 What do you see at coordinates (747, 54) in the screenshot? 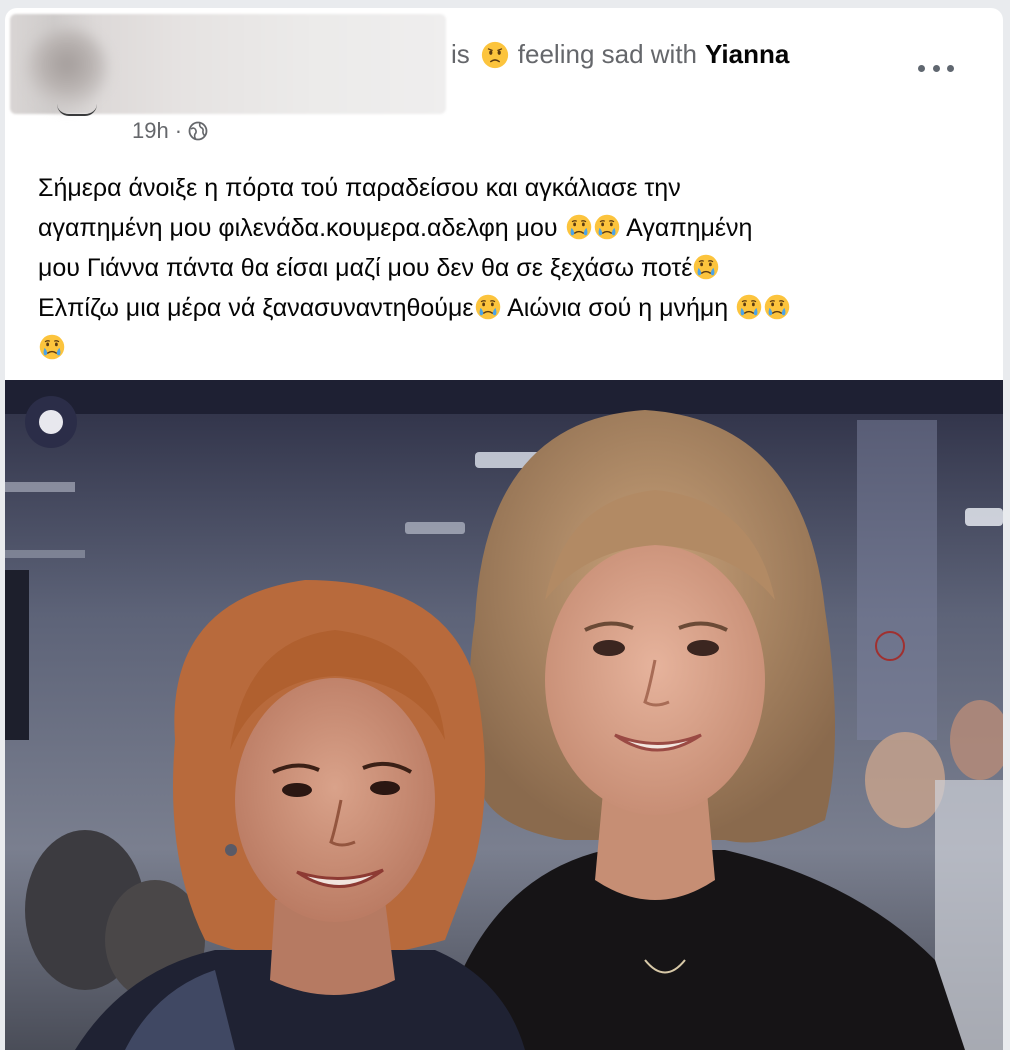
I see `tagged-person-link: Yianna` at bounding box center [747, 54].